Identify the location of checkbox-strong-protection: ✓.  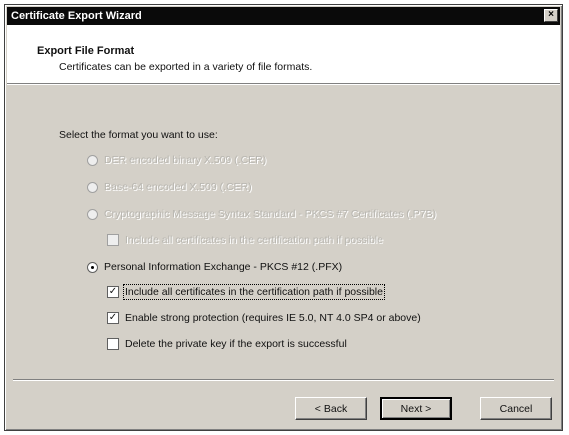
(113, 318).